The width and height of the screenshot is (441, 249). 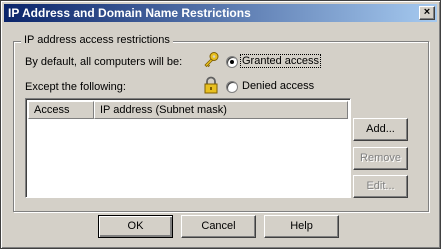 I want to click on close-icon: ×, so click(x=427, y=12).